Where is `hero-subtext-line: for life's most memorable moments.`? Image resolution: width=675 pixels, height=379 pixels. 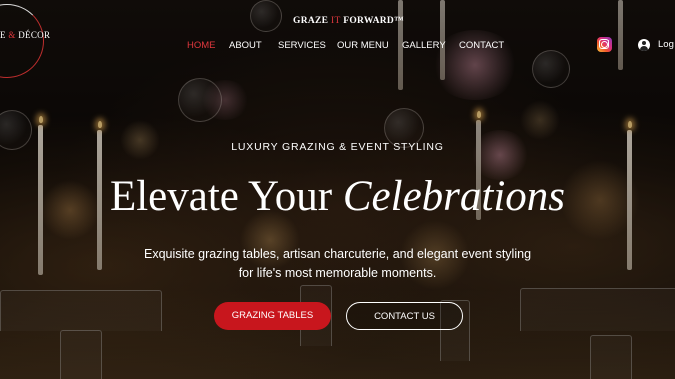 hero-subtext-line: for life's most memorable moments. is located at coordinates (337, 273).